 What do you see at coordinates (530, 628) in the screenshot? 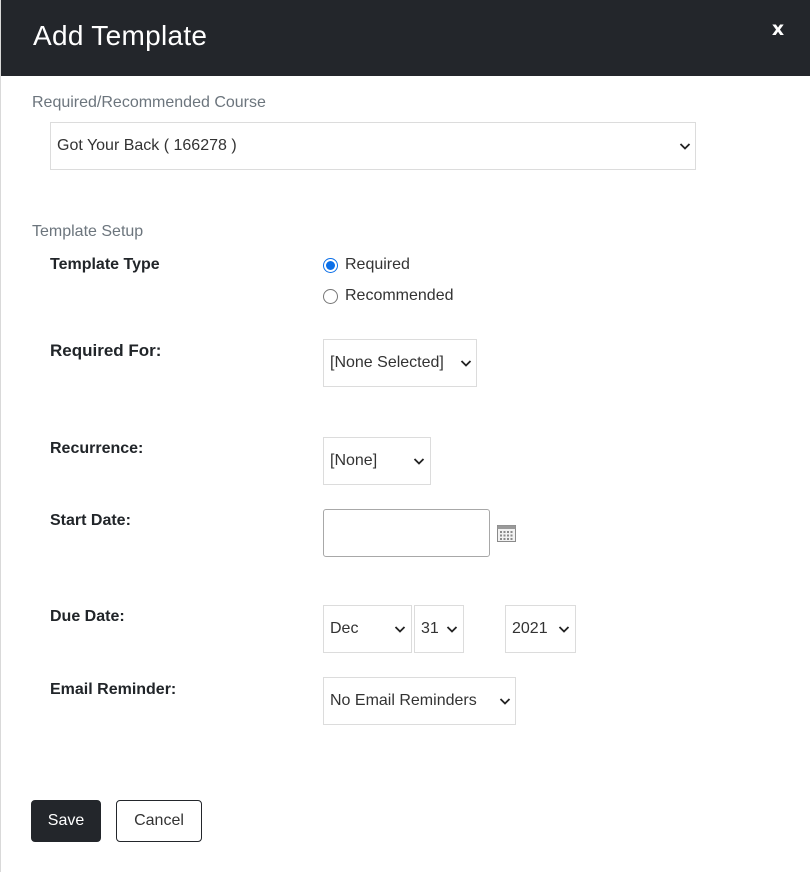
I see `due-year-value: 2021` at bounding box center [530, 628].